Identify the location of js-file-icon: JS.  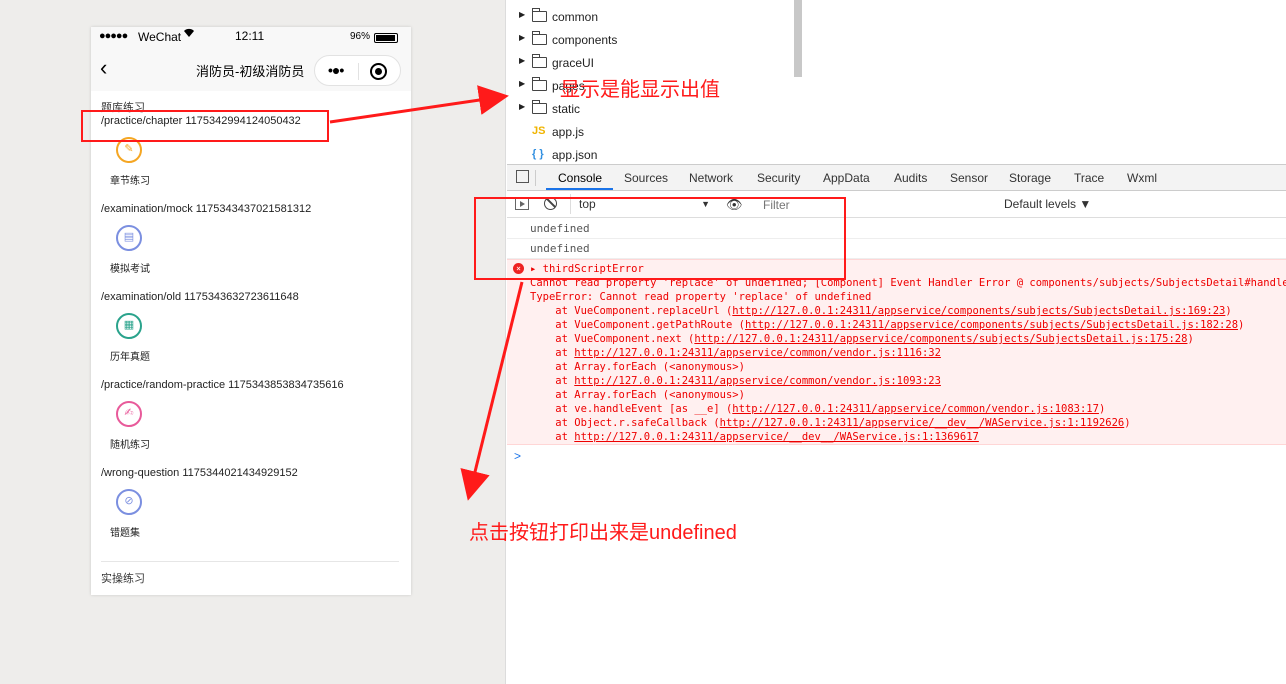
(539, 131).